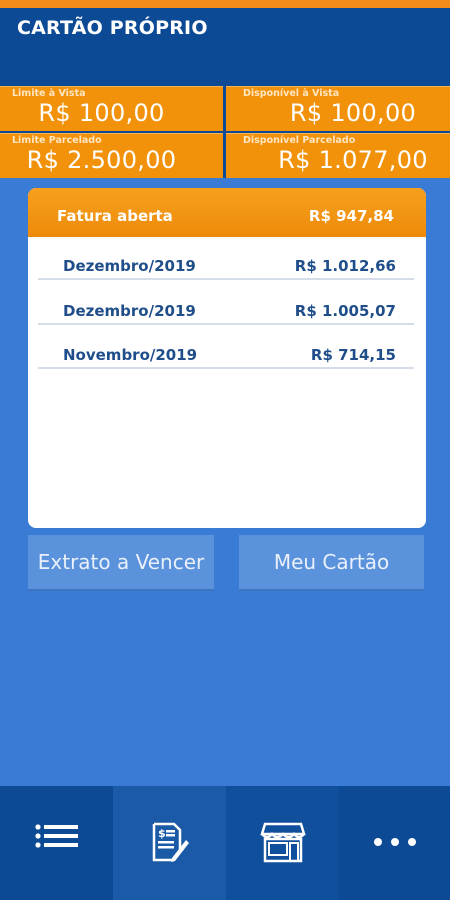  I want to click on app-header: CARTÃO PRÓPRIO, so click(225, 47).